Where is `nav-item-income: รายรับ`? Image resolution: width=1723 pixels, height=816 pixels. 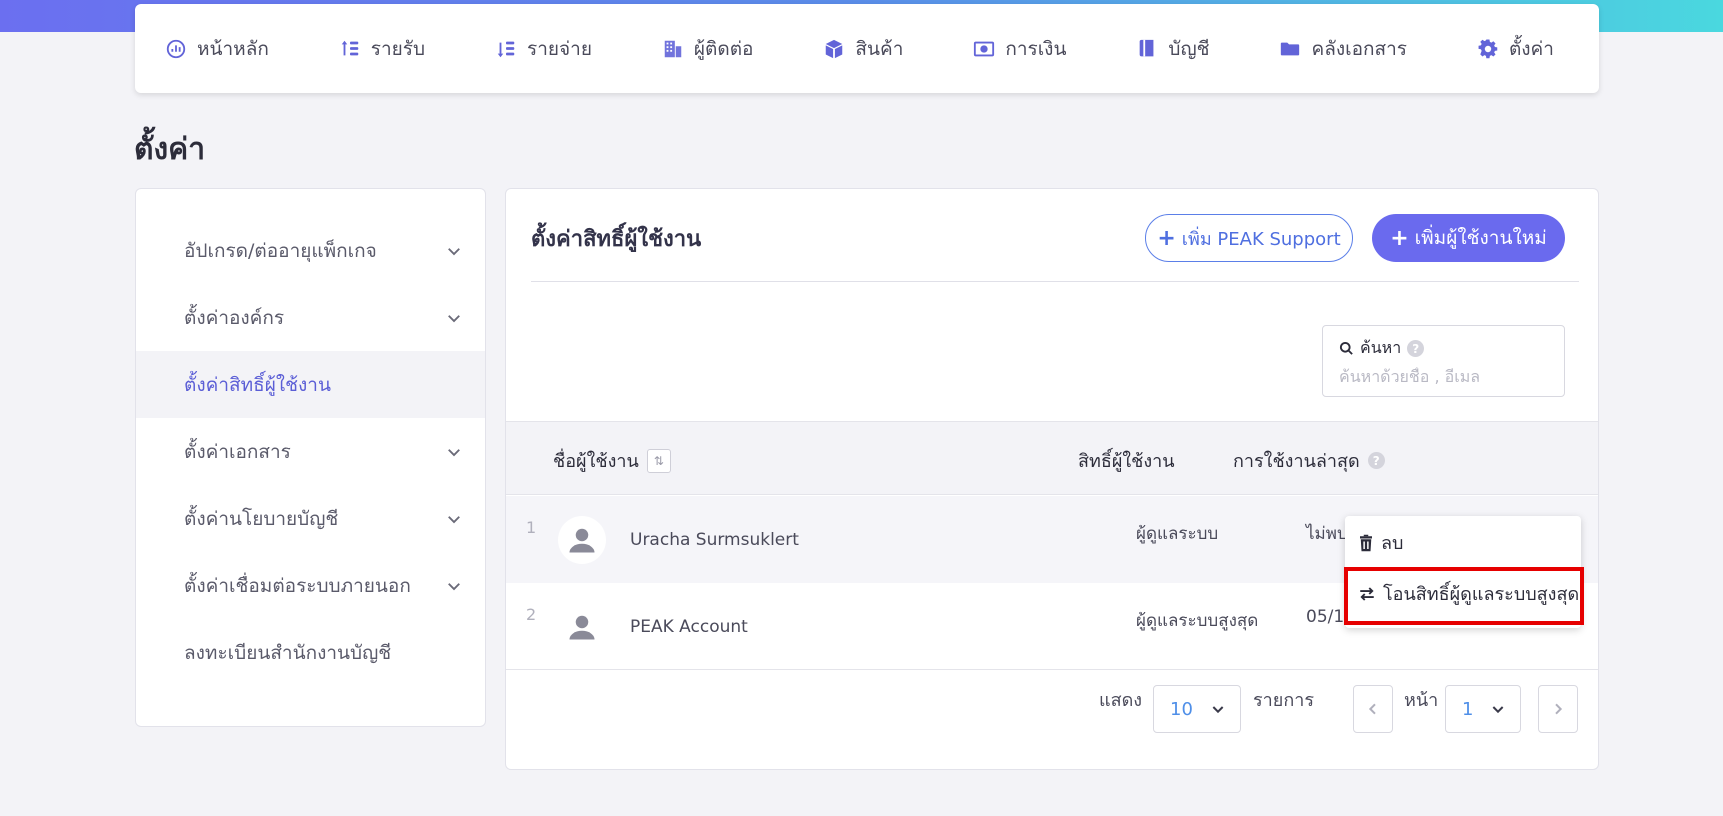 nav-item-income: รายรับ is located at coordinates (382, 49).